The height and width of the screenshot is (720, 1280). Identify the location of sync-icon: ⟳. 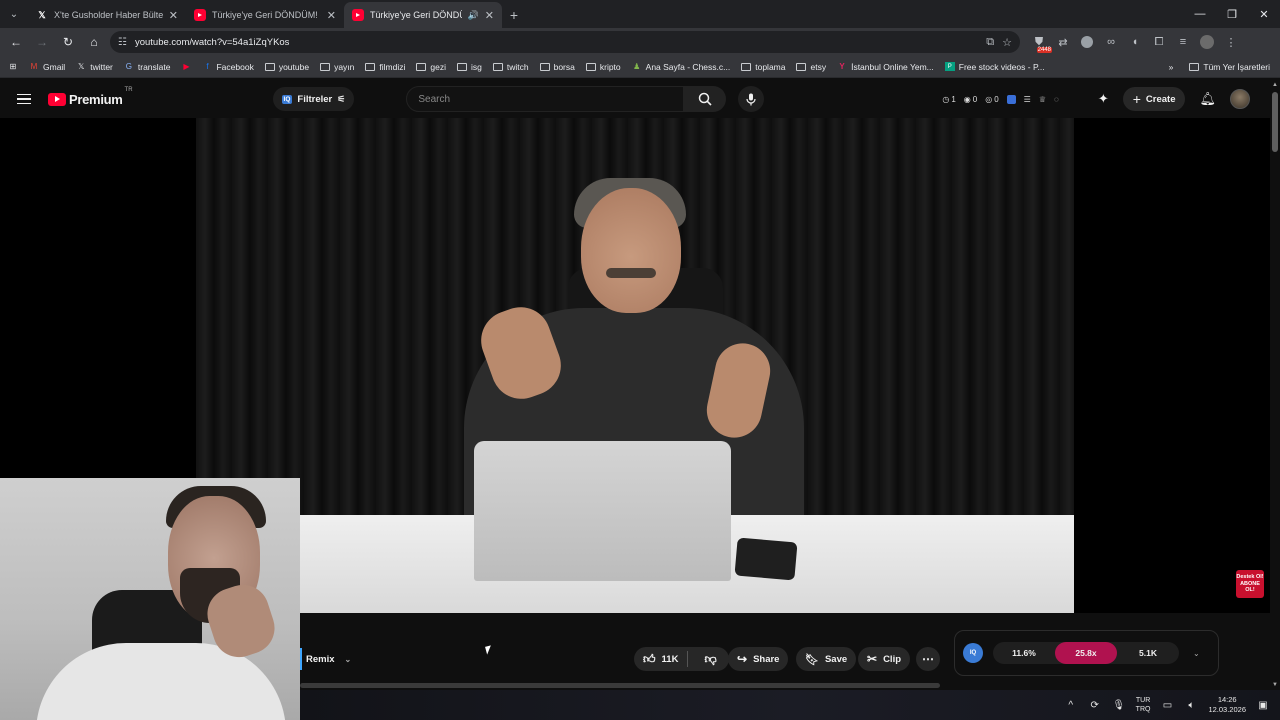
(1095, 705).